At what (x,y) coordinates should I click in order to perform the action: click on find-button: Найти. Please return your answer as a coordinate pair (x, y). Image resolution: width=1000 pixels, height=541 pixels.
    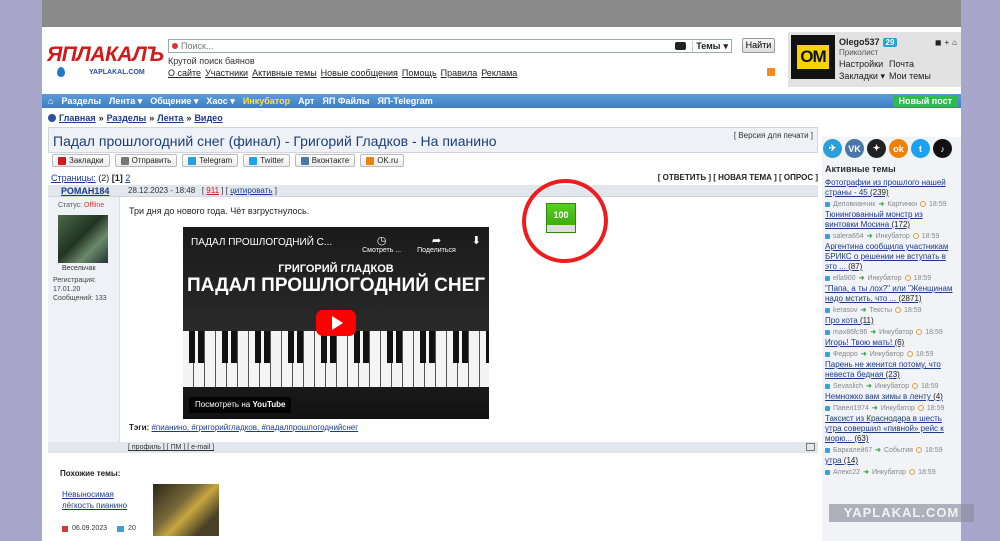
    Looking at the image, I should click on (758, 45).